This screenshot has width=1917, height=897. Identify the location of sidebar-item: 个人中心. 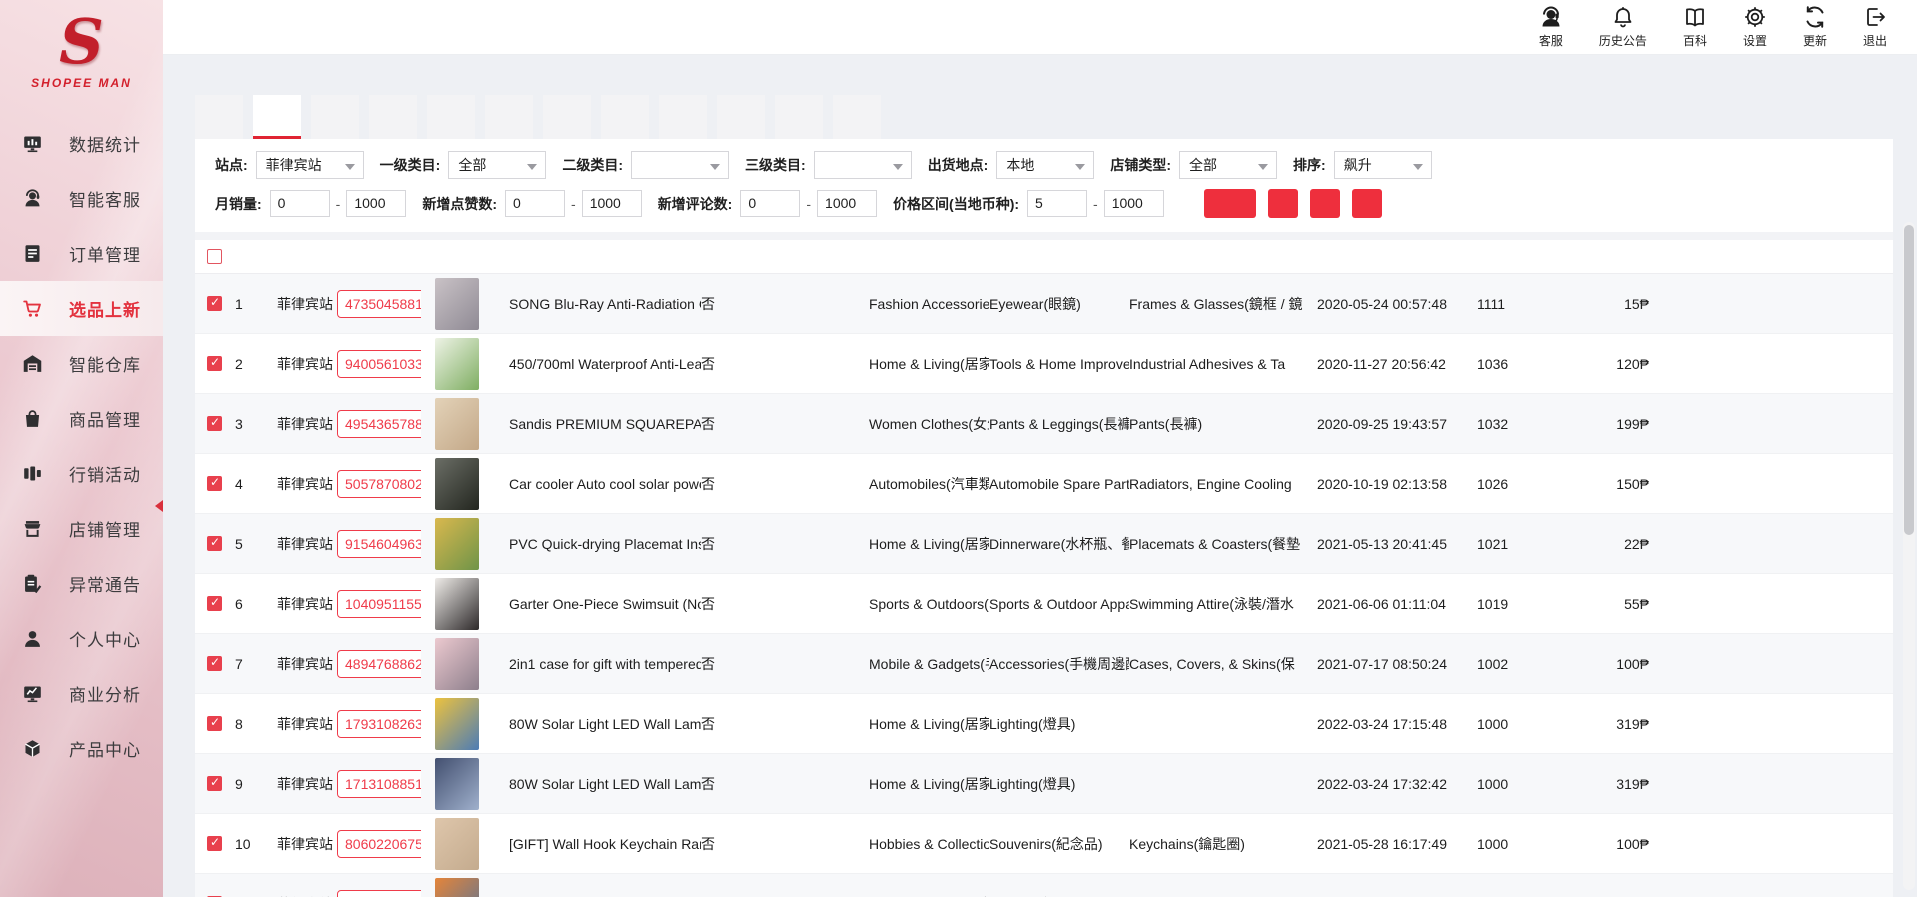
(81, 638).